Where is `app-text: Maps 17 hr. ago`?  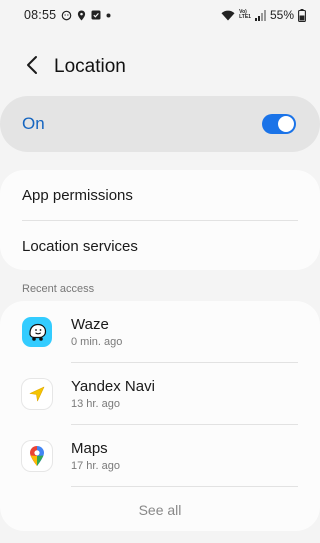 app-text: Maps 17 hr. ago is located at coordinates (95, 456).